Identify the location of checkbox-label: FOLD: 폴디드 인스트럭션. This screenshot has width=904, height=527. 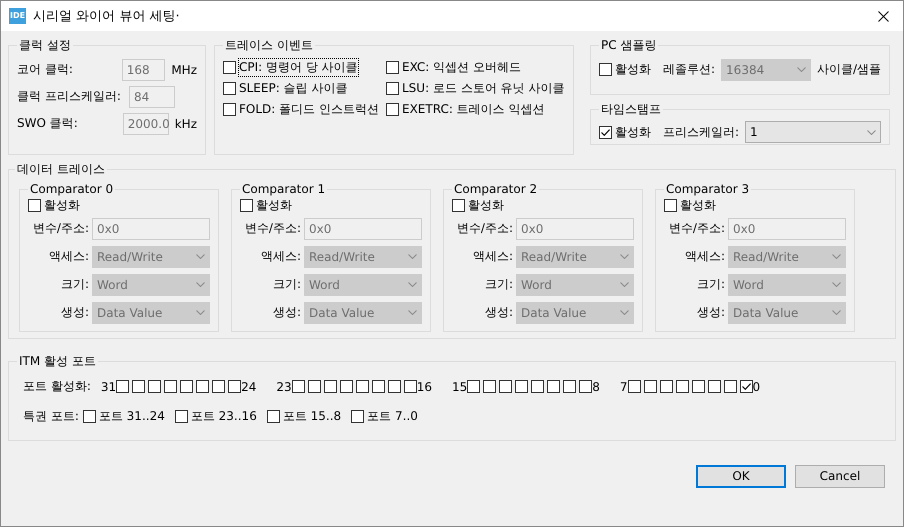
(309, 109).